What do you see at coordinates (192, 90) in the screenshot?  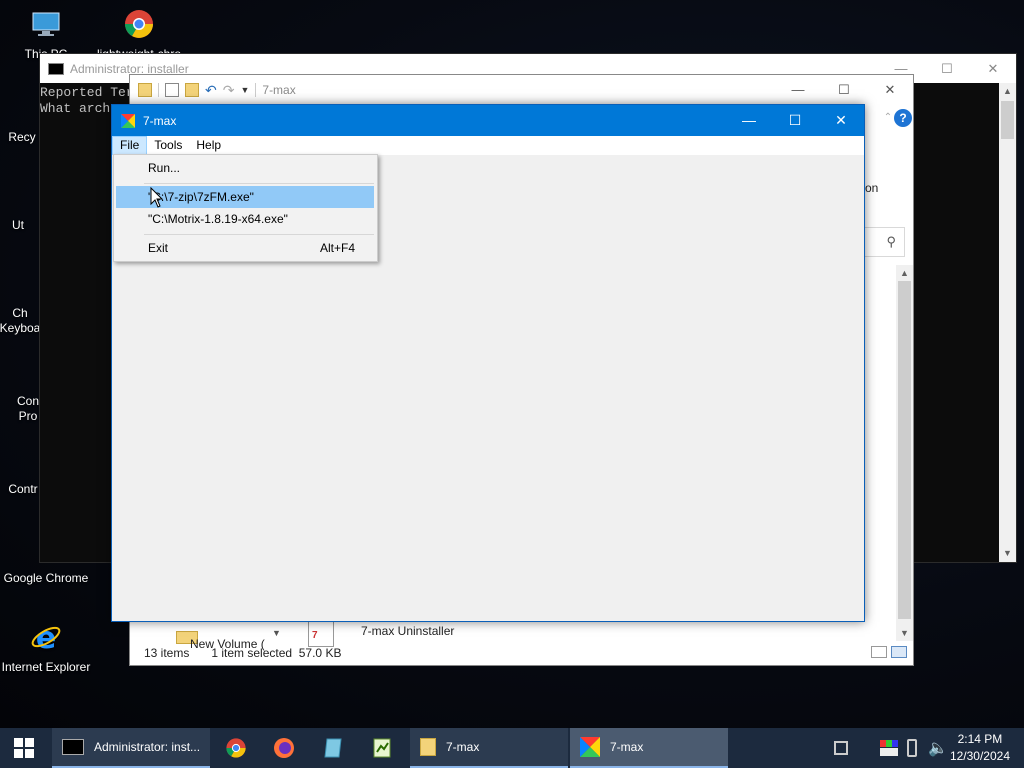 I see `new-folder-icon` at bounding box center [192, 90].